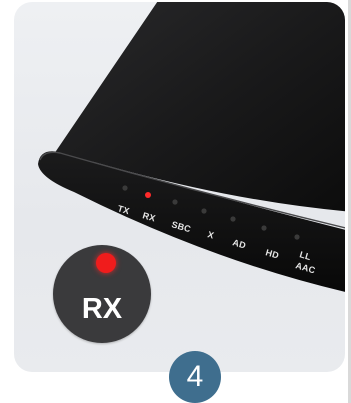 The height and width of the screenshot is (403, 351). I want to click on red-led-icon, so click(106, 263).